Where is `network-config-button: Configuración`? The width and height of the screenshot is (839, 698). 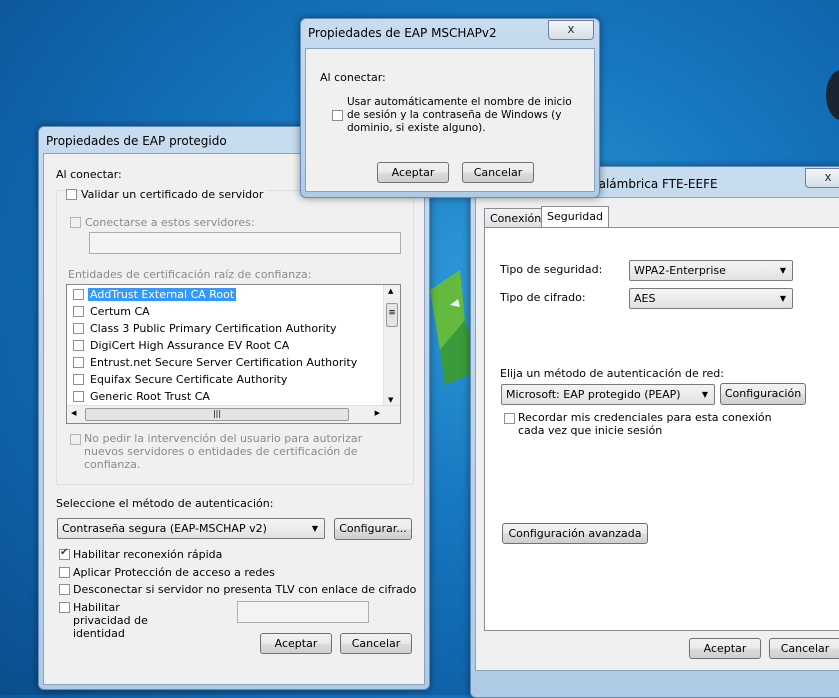 network-config-button: Configuración is located at coordinates (763, 394).